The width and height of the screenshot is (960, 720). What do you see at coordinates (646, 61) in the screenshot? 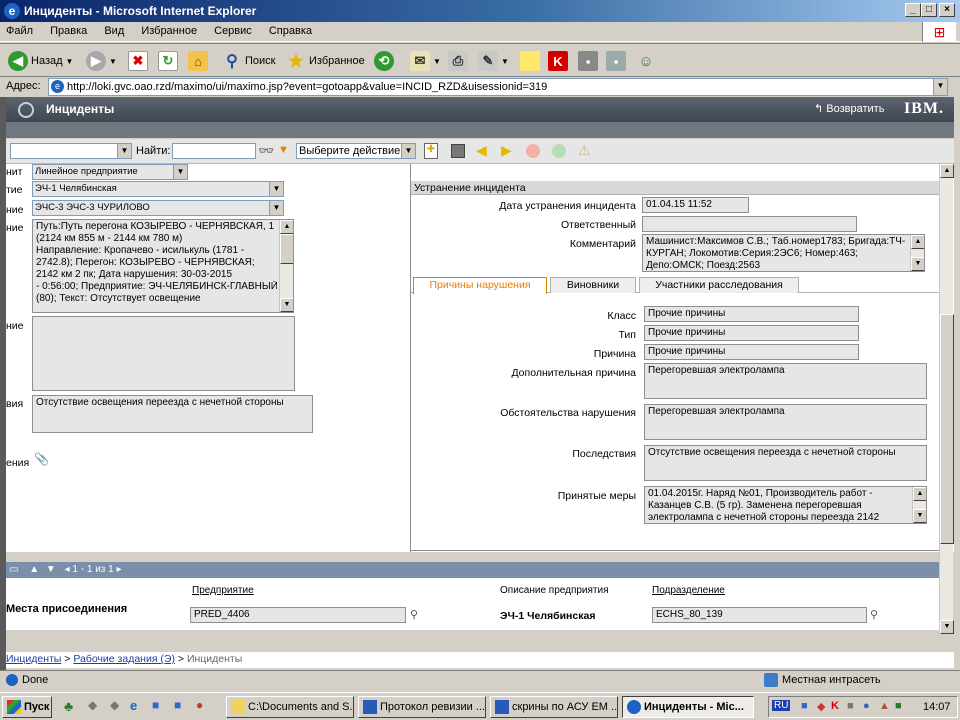
I see `messenger-button: ☺` at bounding box center [646, 61].